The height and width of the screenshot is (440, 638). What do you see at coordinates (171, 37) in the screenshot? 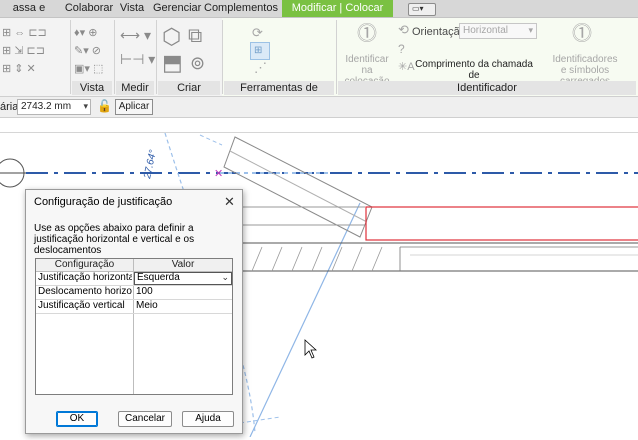
I see `component-icon: ⬡` at bounding box center [171, 37].